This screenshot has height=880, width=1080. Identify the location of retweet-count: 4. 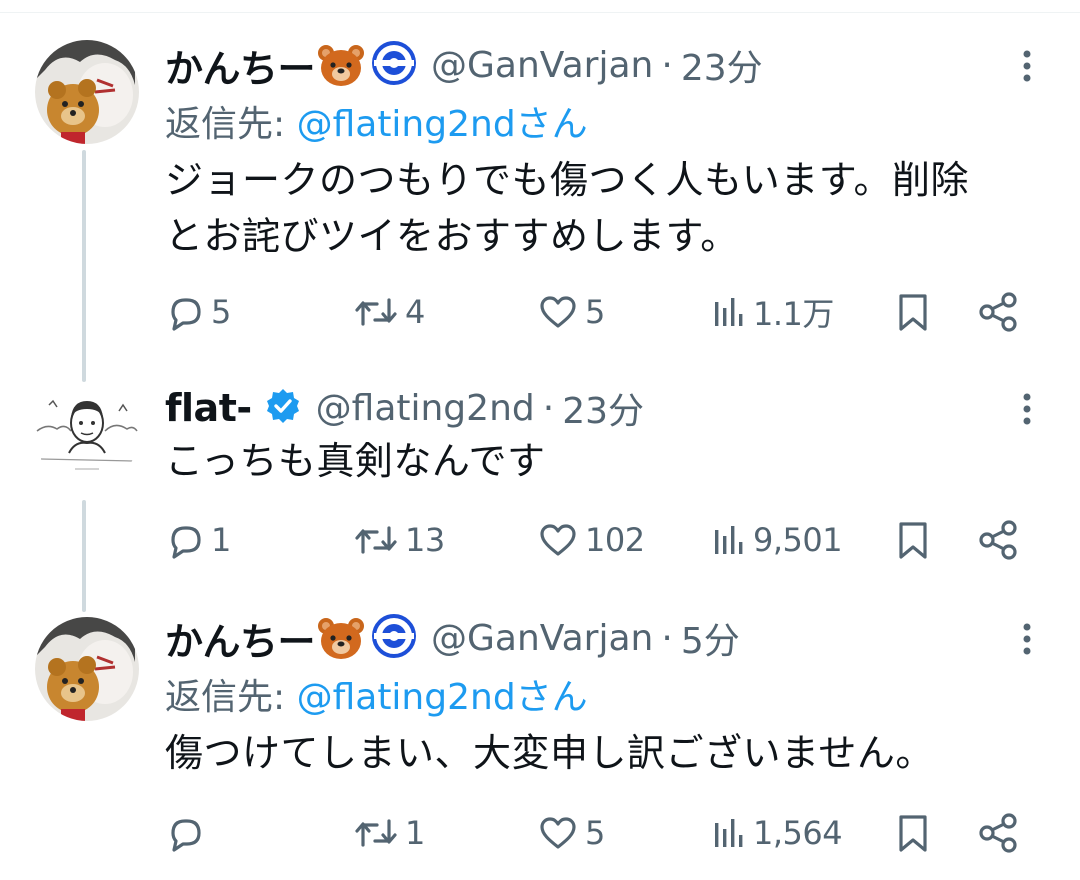
(415, 312).